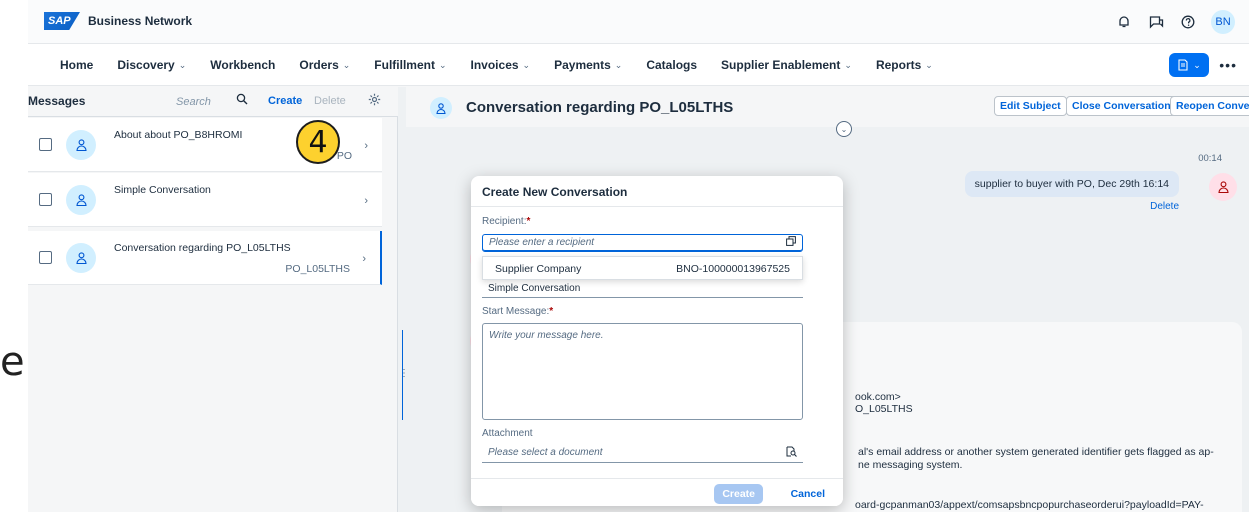 This screenshot has width=1249, height=512. What do you see at coordinates (642, 454) in the screenshot?
I see `attachment-input: Please select a document` at bounding box center [642, 454].